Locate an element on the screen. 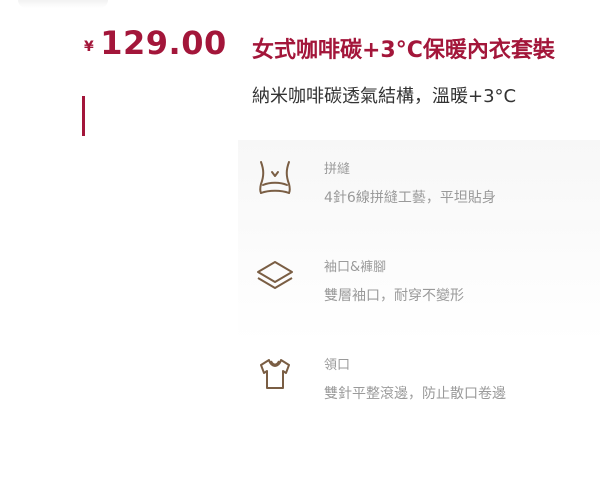 This screenshot has height=480, width=600. feature-item-collar: 領口 雙針平整滾邊，防止散口卷邊 is located at coordinates (419, 369).